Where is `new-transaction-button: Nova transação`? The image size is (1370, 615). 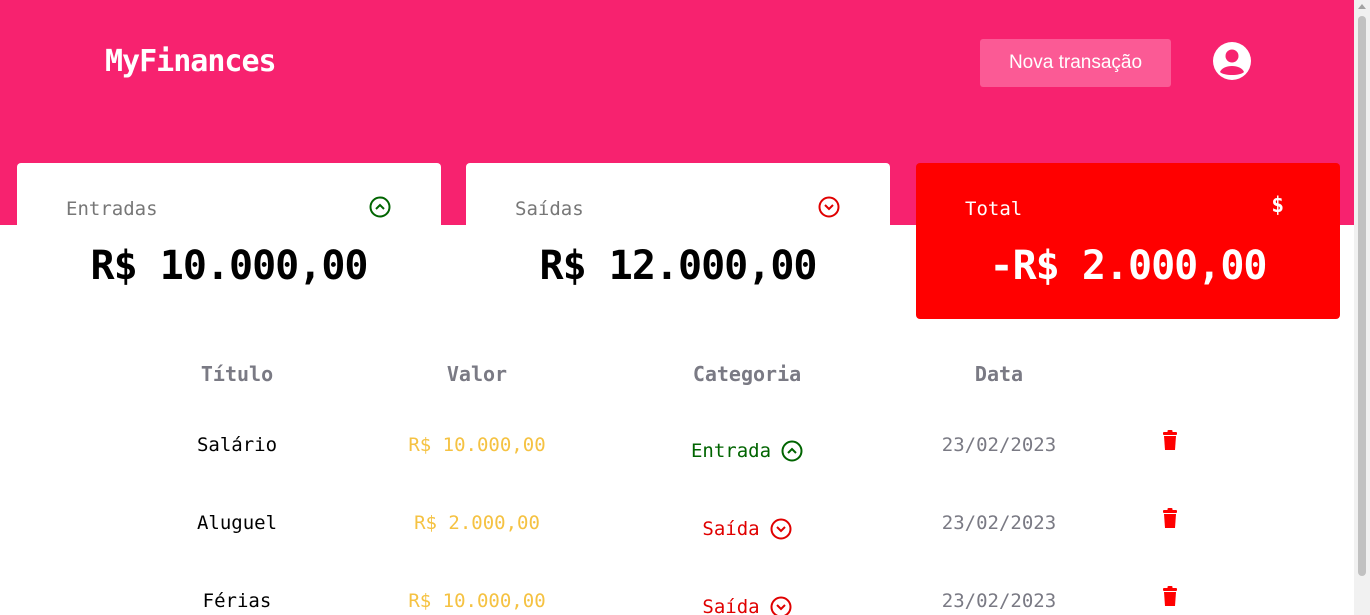
new-transaction-button: Nova transação is located at coordinates (1075, 63).